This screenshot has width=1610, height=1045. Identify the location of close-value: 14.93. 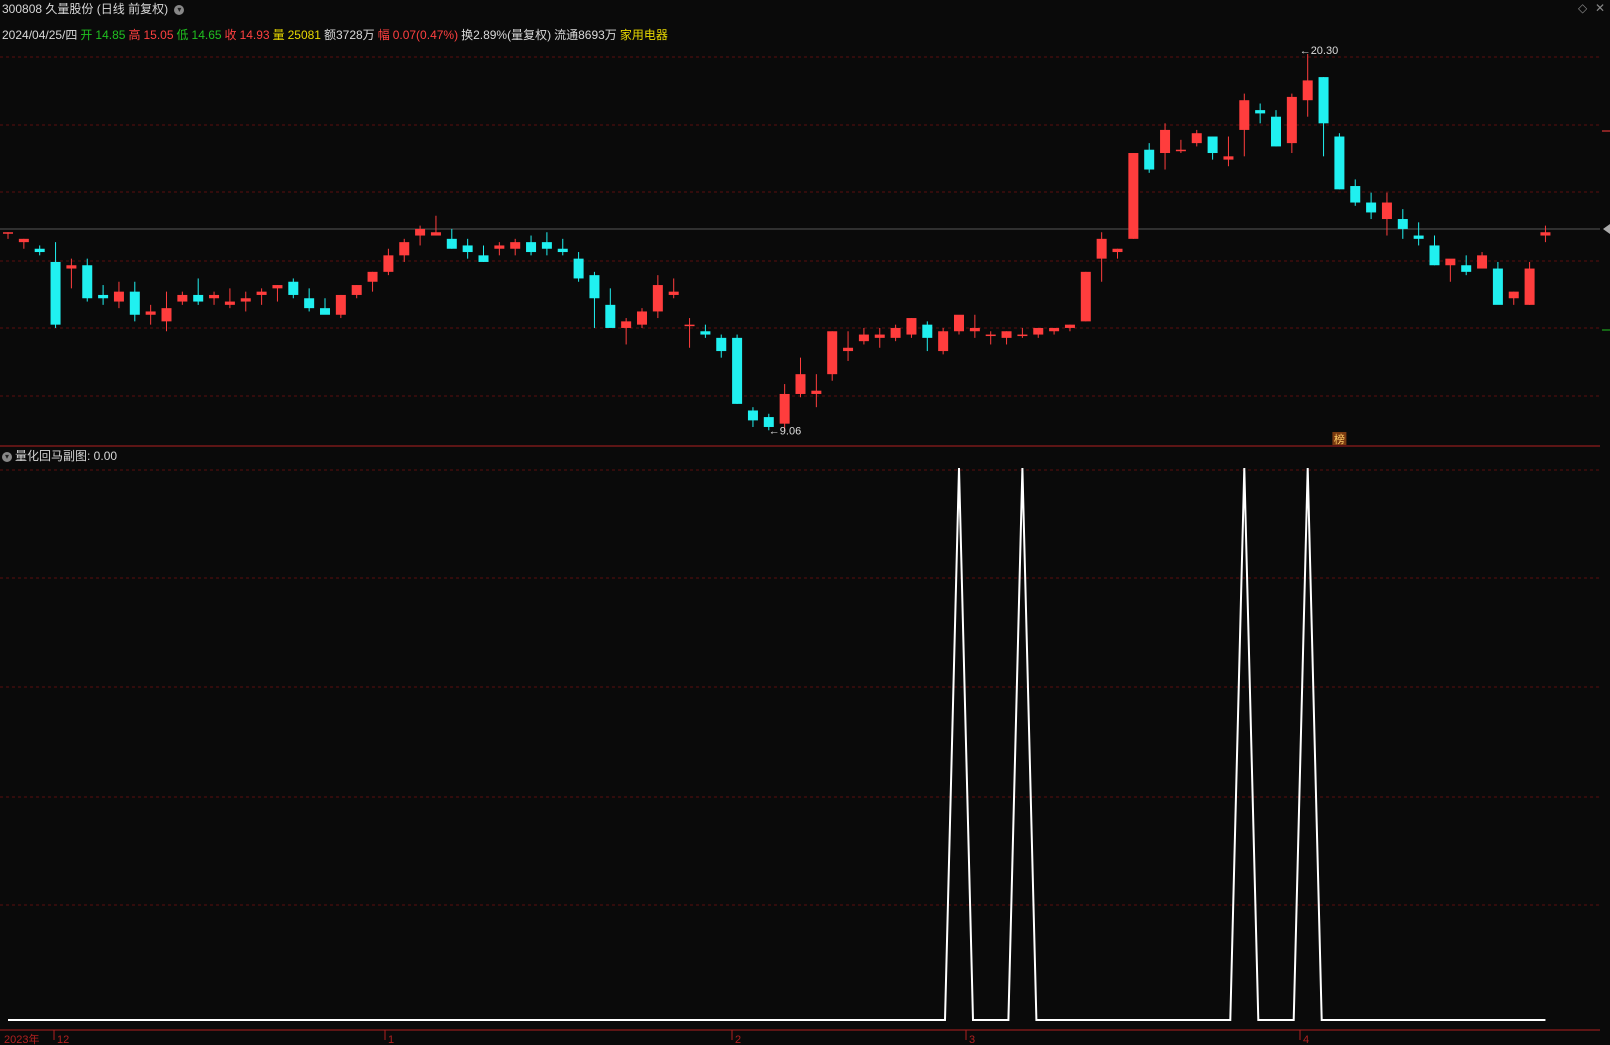
(254, 35).